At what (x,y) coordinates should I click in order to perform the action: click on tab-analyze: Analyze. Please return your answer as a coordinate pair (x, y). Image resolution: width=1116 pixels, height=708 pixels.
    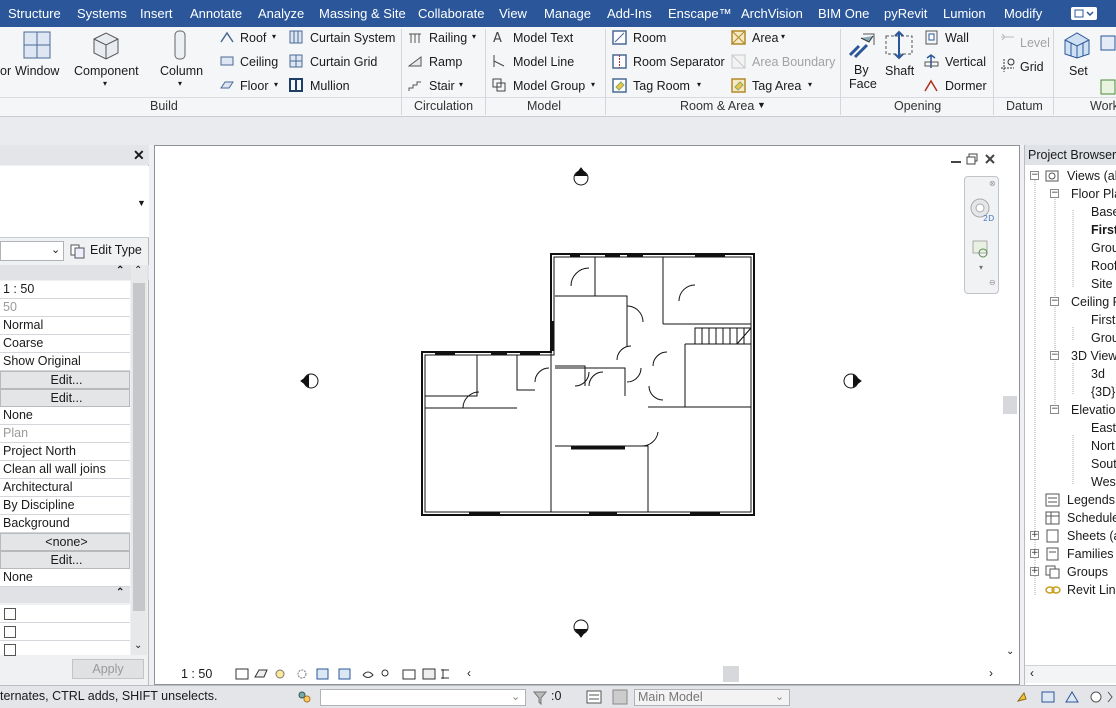
    Looking at the image, I should click on (281, 13).